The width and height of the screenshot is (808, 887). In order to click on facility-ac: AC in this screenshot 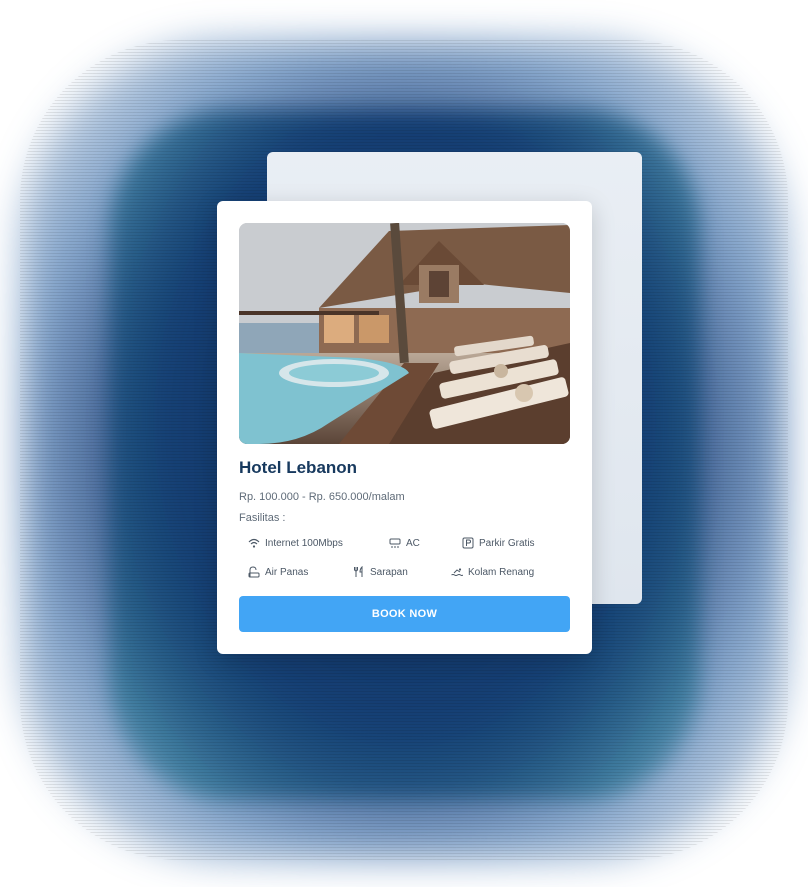, I will do `click(404, 543)`.